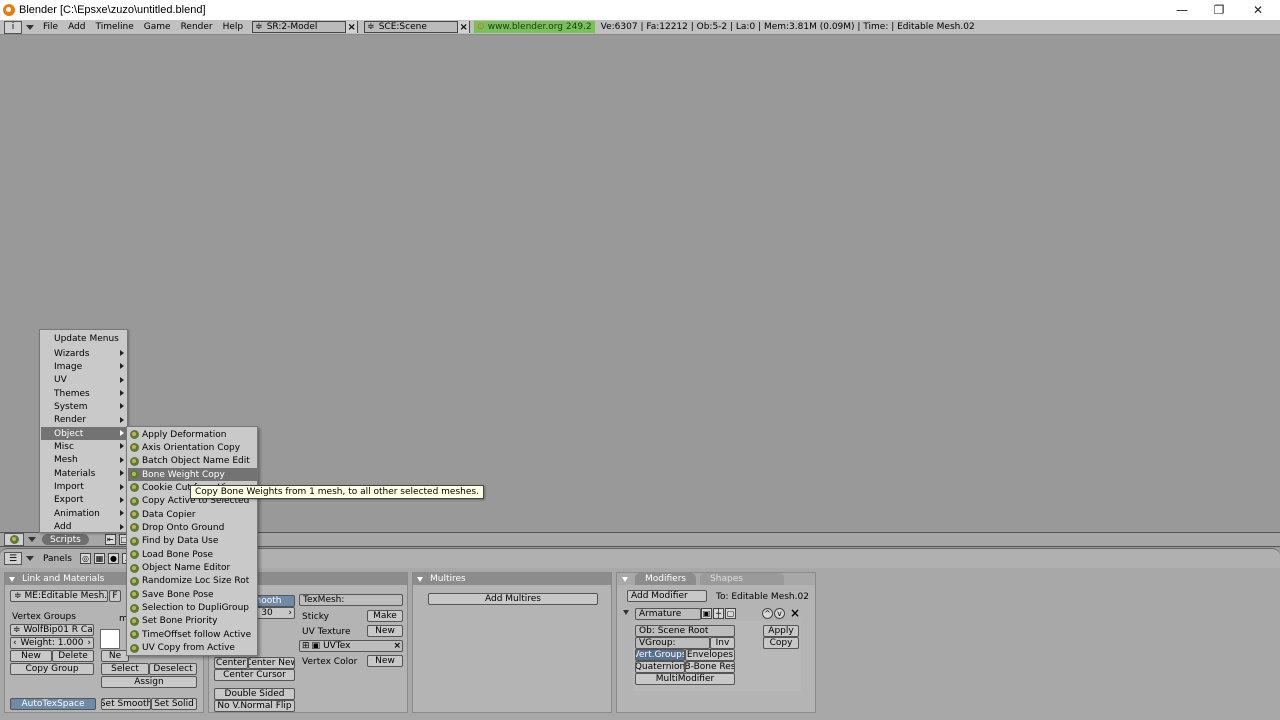 The width and height of the screenshot is (1280, 720). Describe the element at coordinates (626, 612) in the screenshot. I see `modifier-expand-icon` at that location.